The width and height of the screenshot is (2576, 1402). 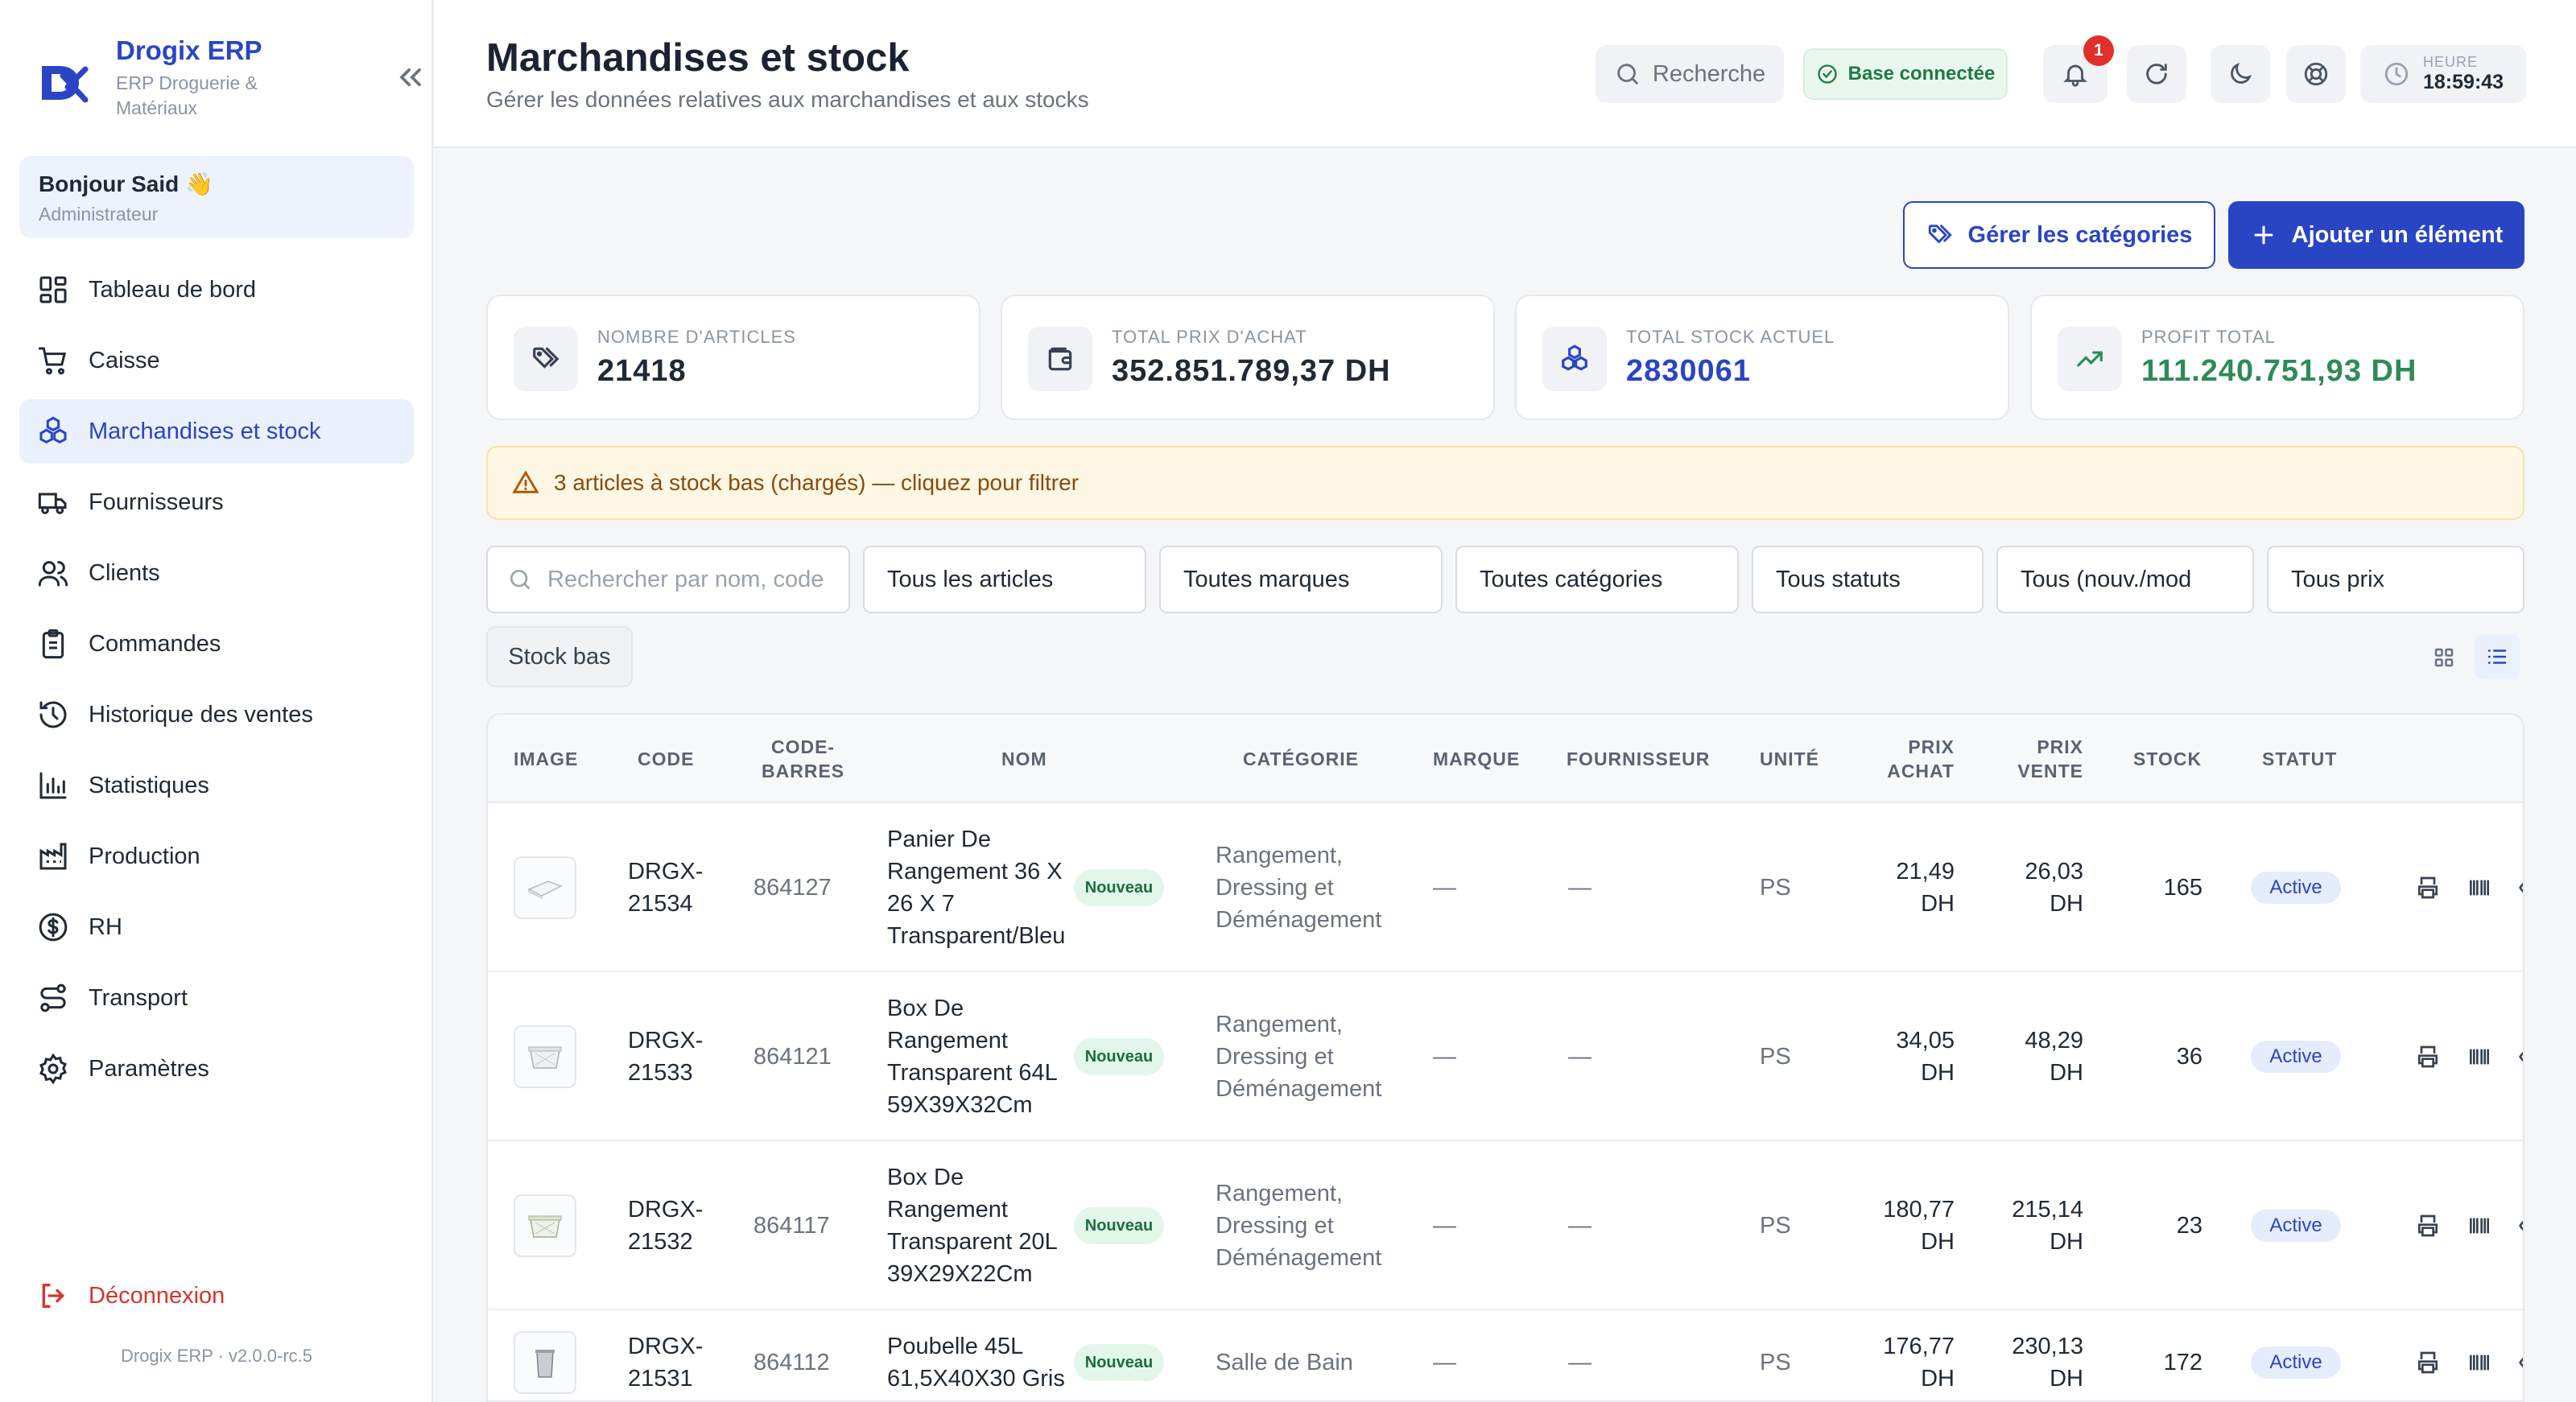 I want to click on sidebar-item-fournisseurs: Fournisseurs, so click(x=216, y=502).